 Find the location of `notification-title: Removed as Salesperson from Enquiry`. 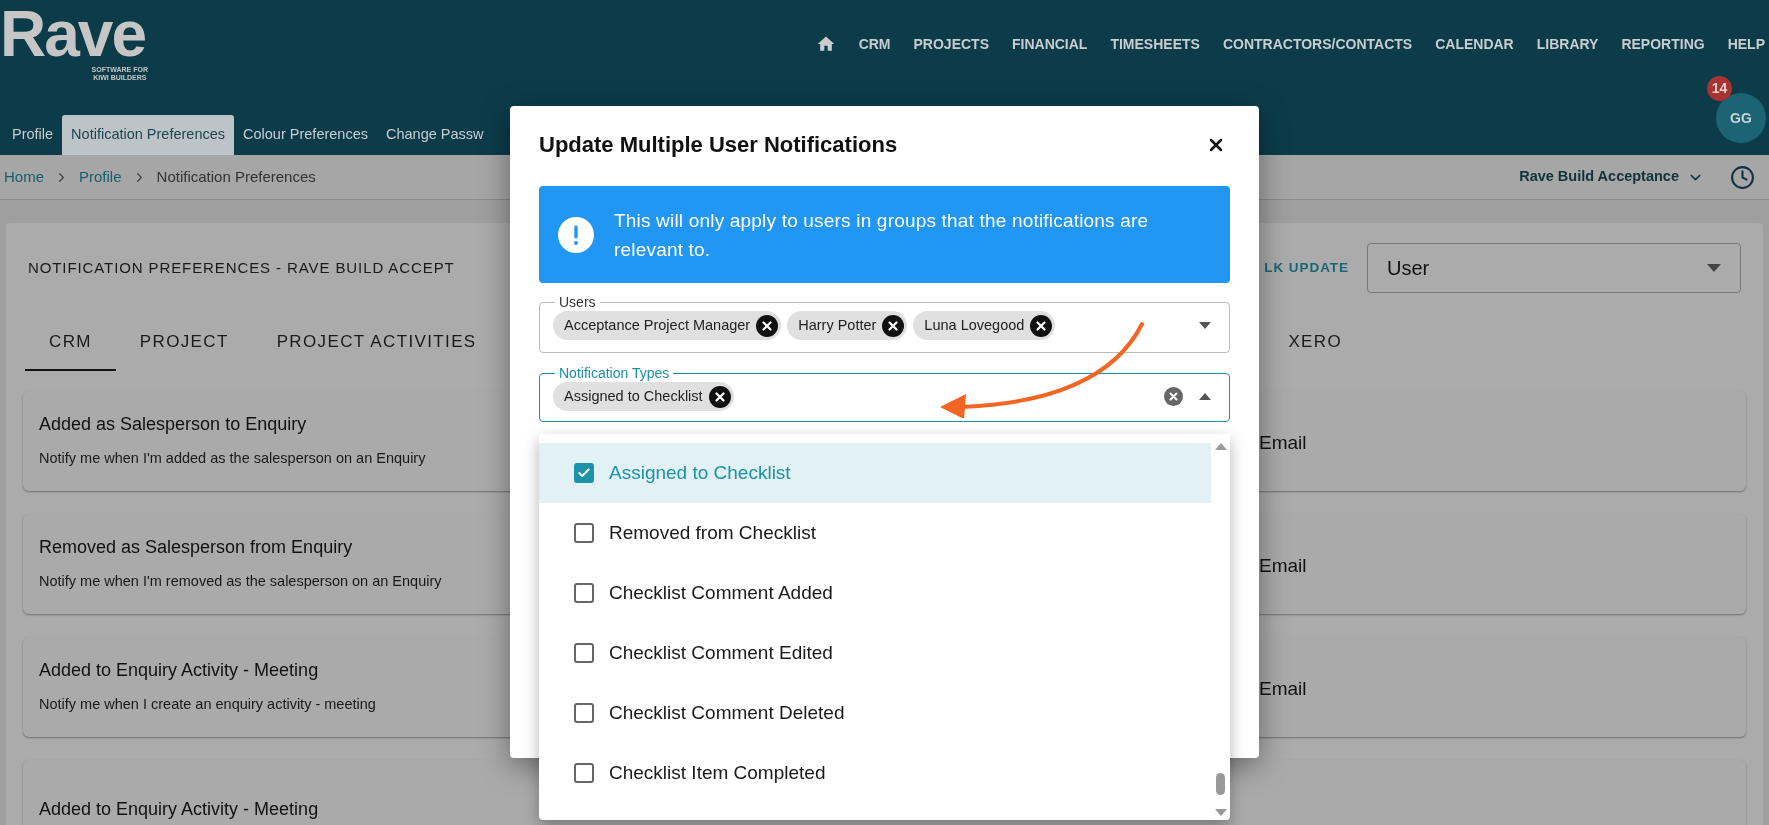

notification-title: Removed as Salesperson from Enquiry is located at coordinates (196, 548).